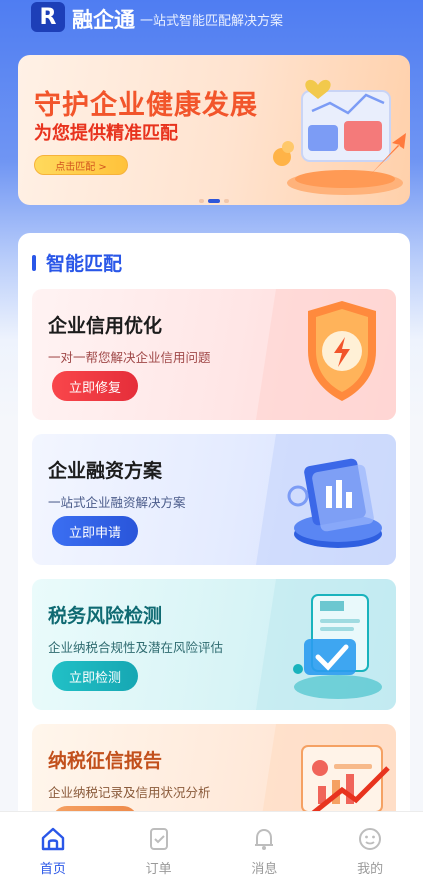 Image resolution: width=423 pixels, height=885 pixels. What do you see at coordinates (129, 357) in the screenshot?
I see `card-description: 一对一帮您解决企业信用问题` at bounding box center [129, 357].